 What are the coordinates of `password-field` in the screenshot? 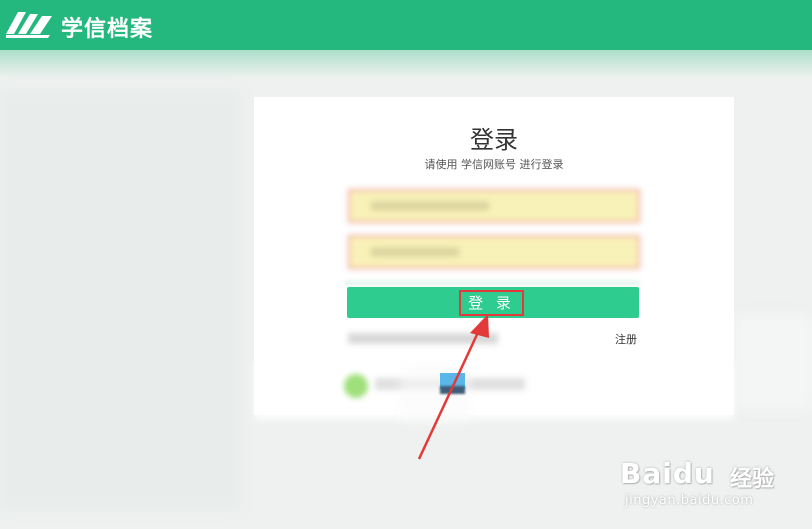 It's located at (494, 252).